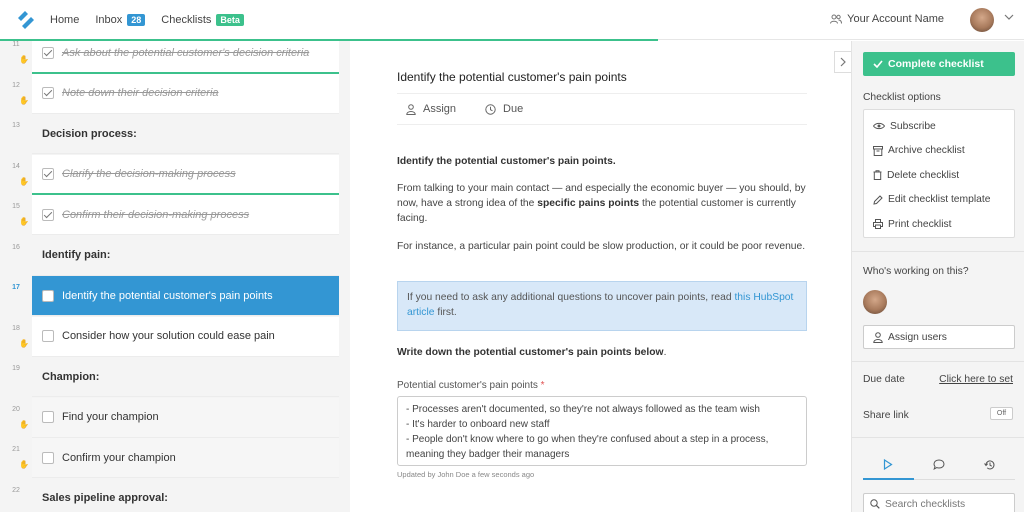 This screenshot has width=1024, height=512. Describe the element at coordinates (185, 174) in the screenshot. I see `task-item: Clarify the decision-making process` at that location.